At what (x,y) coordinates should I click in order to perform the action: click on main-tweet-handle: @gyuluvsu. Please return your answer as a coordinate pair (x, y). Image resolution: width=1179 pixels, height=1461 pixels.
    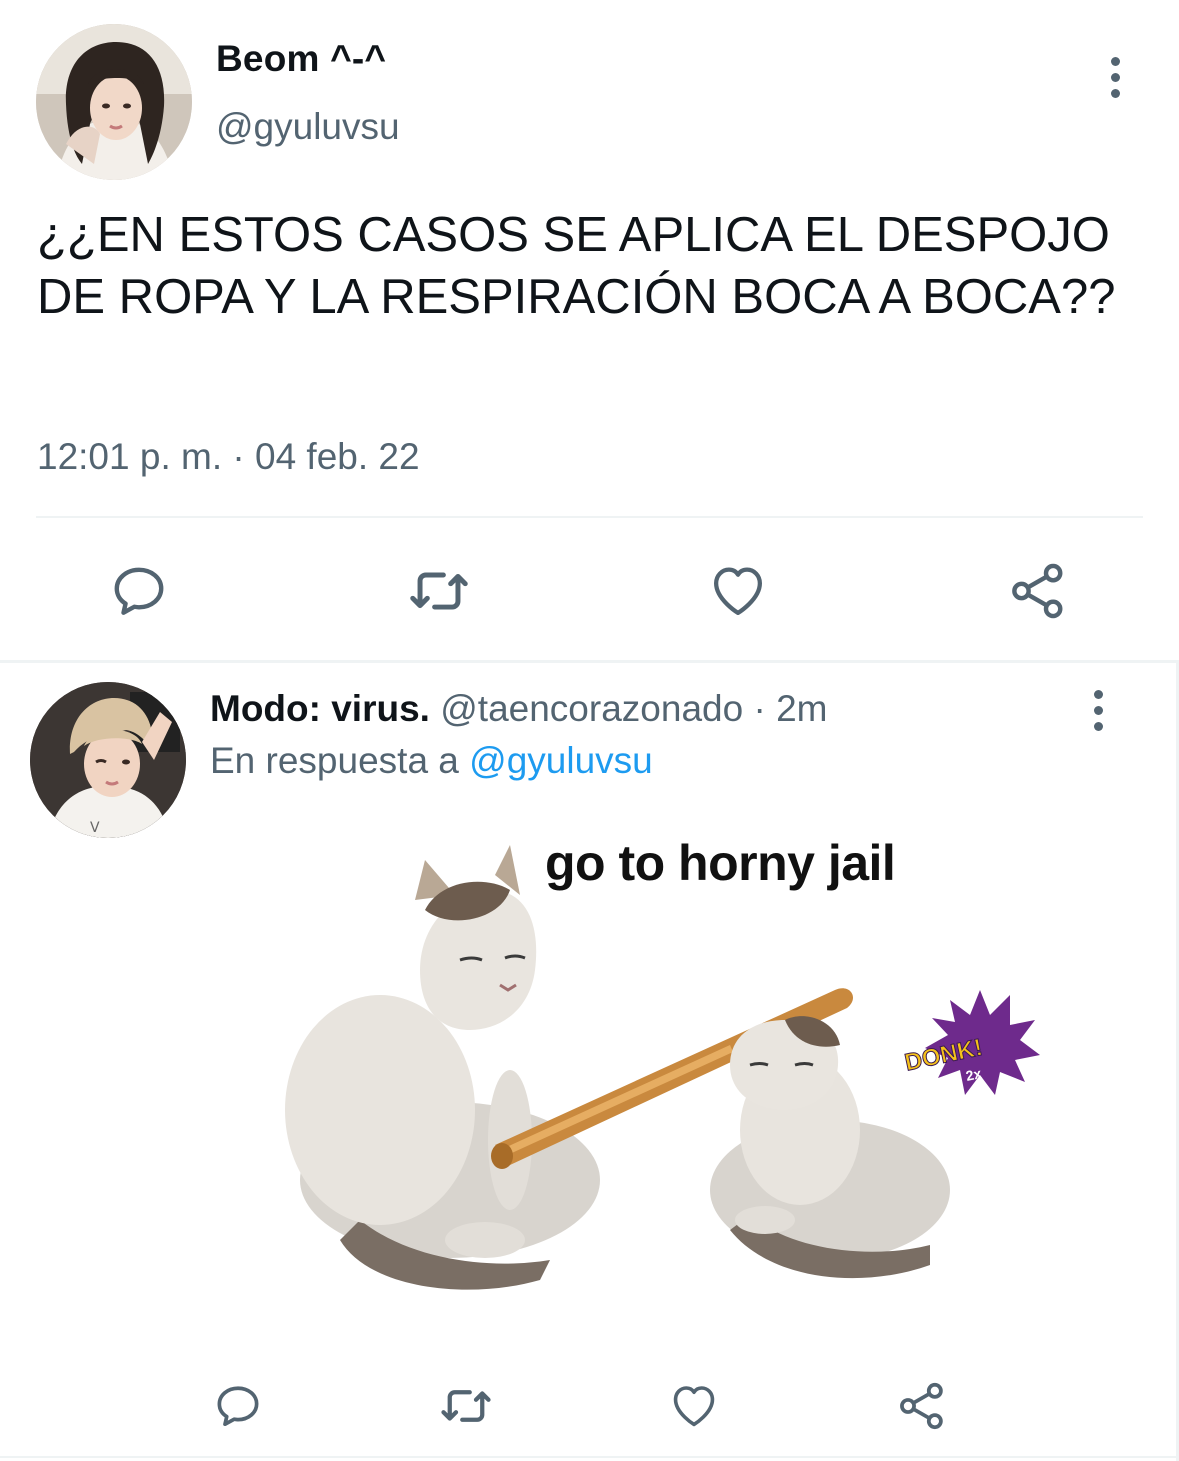
    Looking at the image, I should click on (308, 127).